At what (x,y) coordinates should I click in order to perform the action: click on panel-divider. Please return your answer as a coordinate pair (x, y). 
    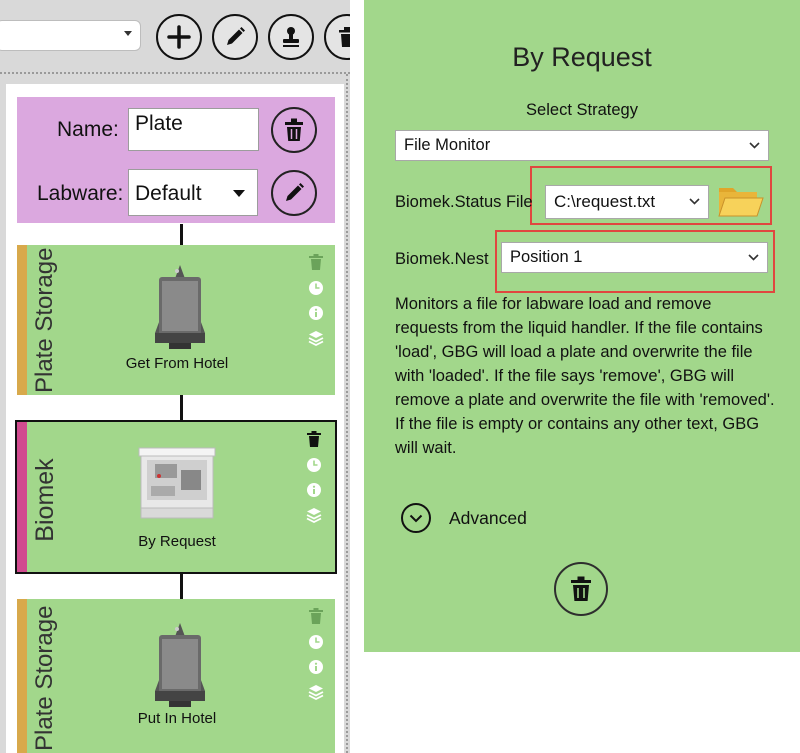
    Looking at the image, I should click on (347, 413).